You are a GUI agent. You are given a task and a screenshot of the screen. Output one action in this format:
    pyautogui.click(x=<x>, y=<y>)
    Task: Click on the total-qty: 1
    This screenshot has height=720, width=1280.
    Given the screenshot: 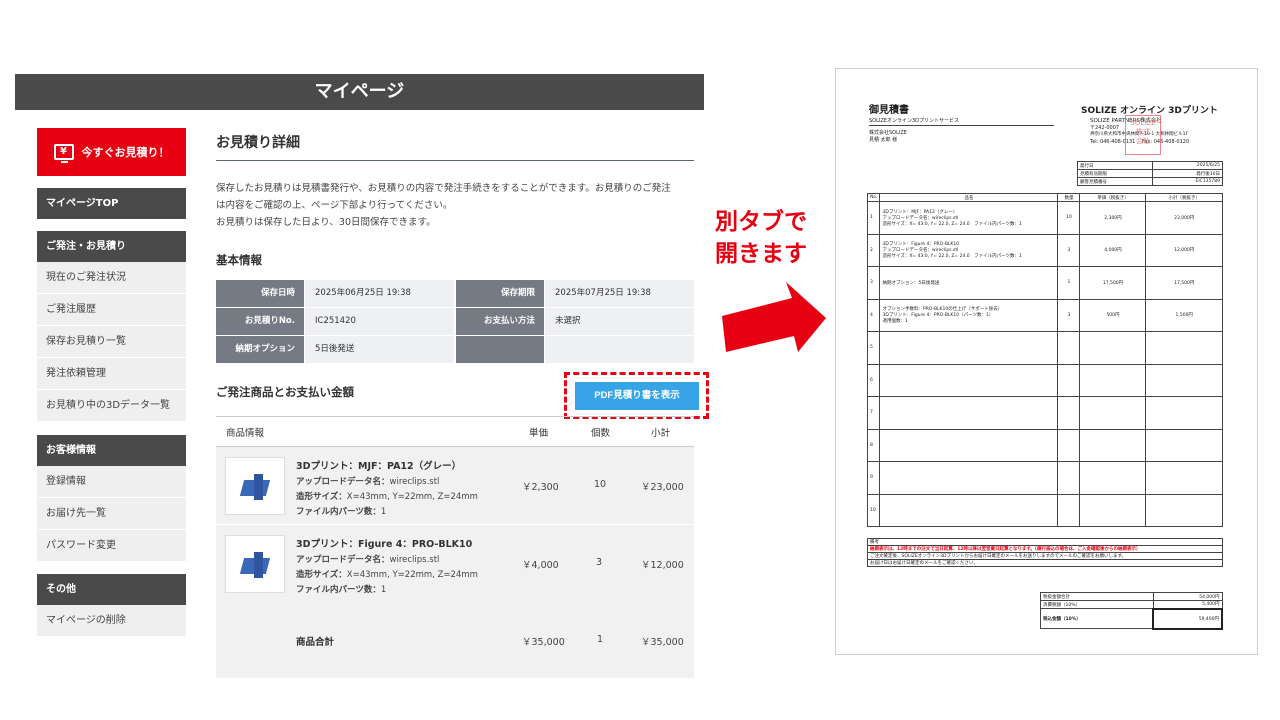 What is the action you would take?
    pyautogui.click(x=600, y=639)
    